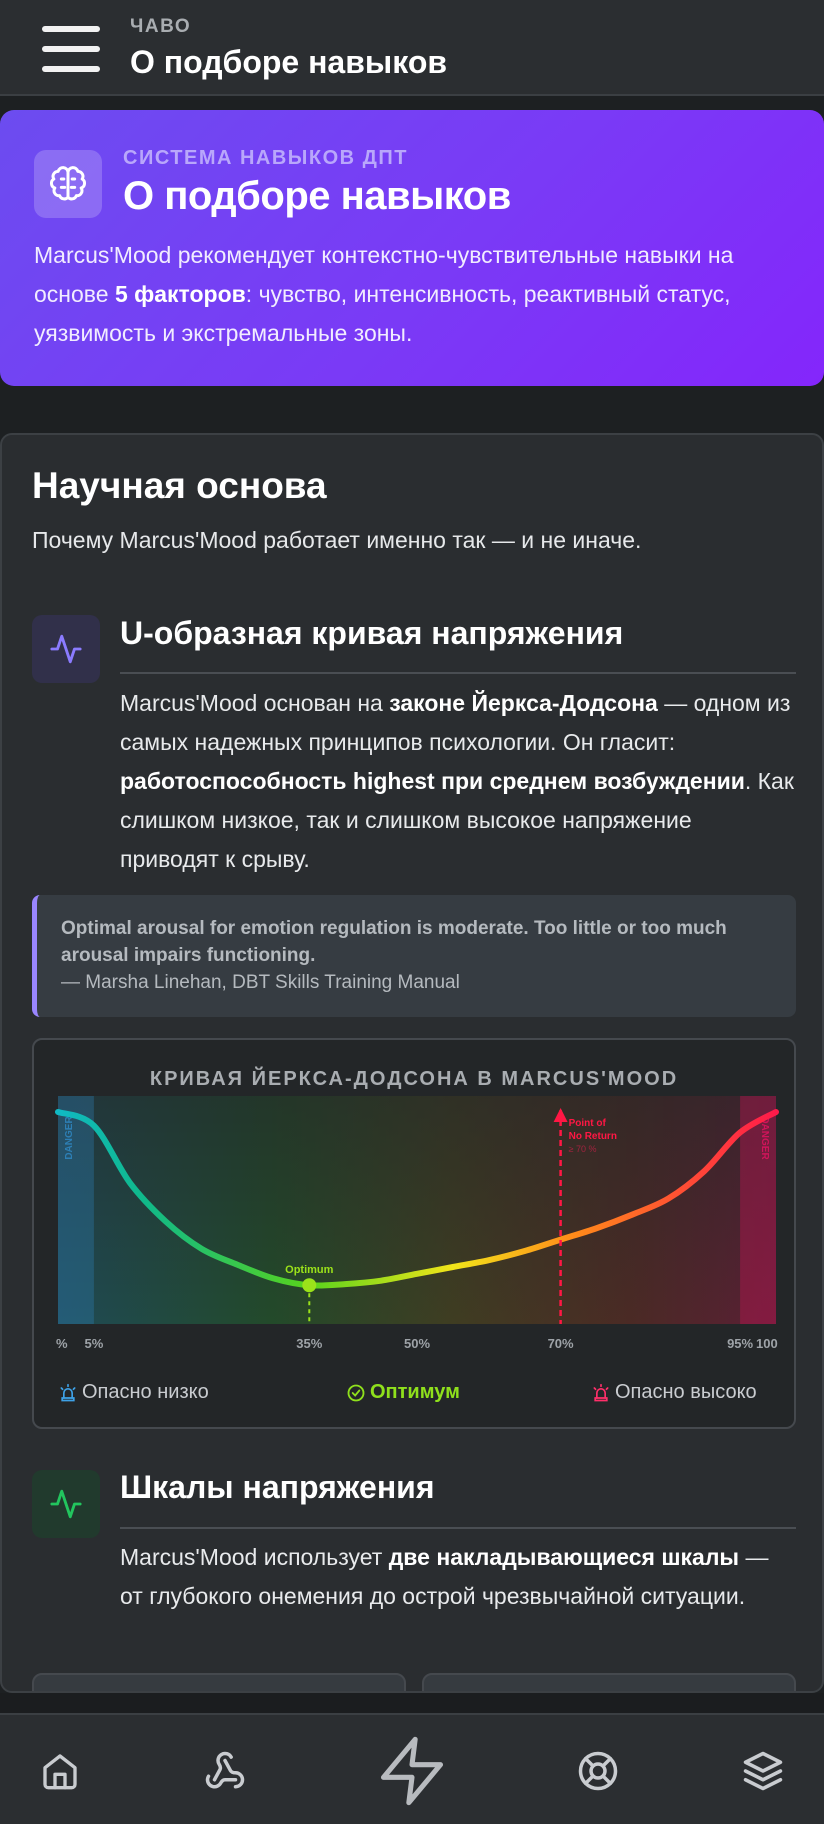  Describe the element at coordinates (588, 1123) in the screenshot. I see `no-return-label: Point of` at that location.